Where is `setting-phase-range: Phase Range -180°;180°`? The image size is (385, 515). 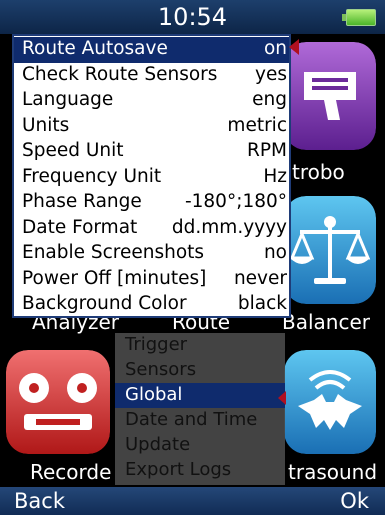 setting-phase-range: Phase Range -180°;180° is located at coordinates (151, 203).